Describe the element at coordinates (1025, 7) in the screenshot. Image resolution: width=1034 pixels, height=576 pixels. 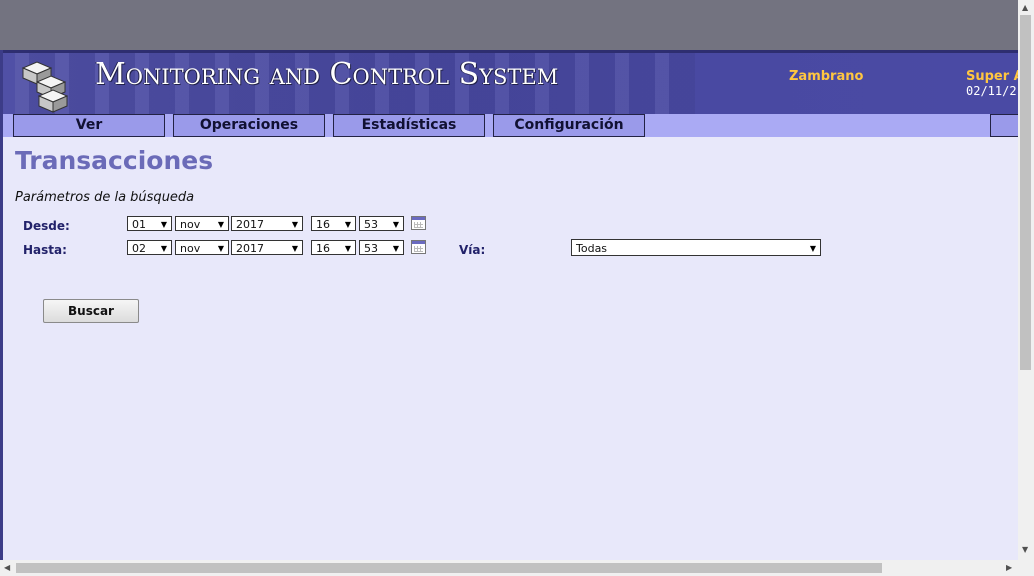
I see `scroll-up-arrow-icon: ▲` at that location.